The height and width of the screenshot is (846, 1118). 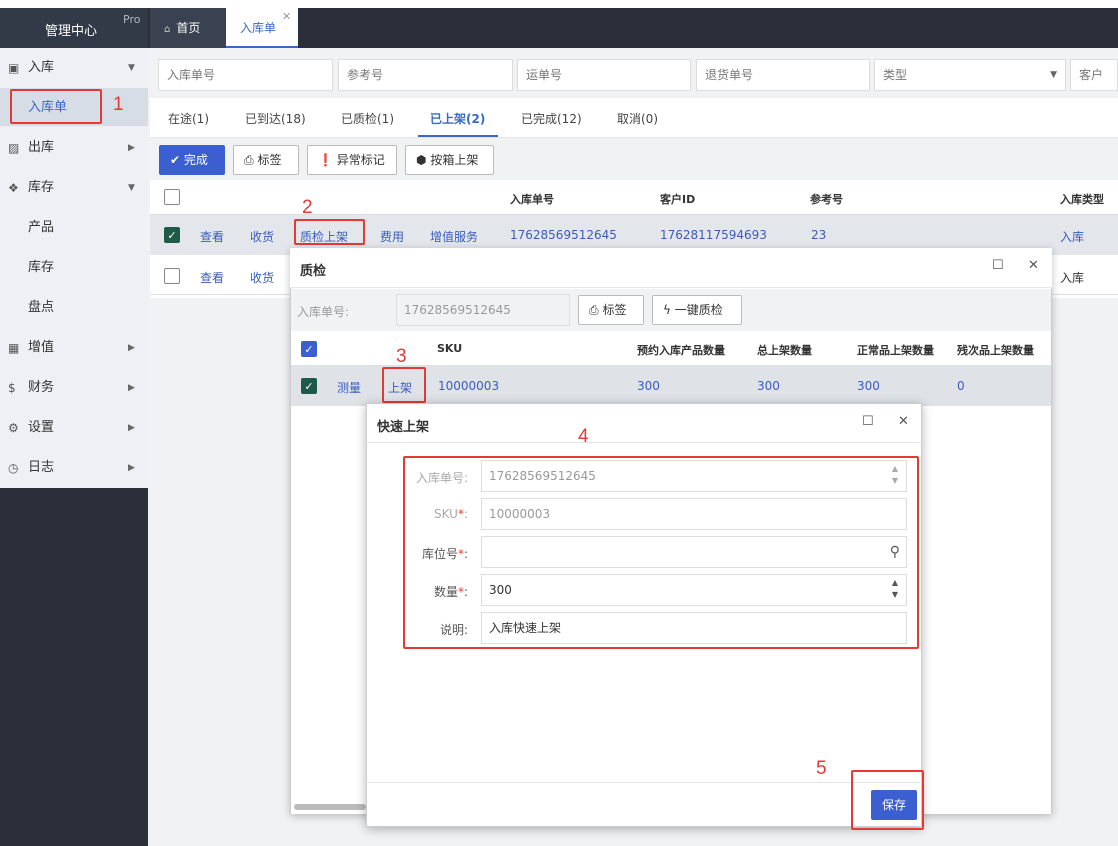 I want to click on dialog-footer-divider, so click(x=644, y=782).